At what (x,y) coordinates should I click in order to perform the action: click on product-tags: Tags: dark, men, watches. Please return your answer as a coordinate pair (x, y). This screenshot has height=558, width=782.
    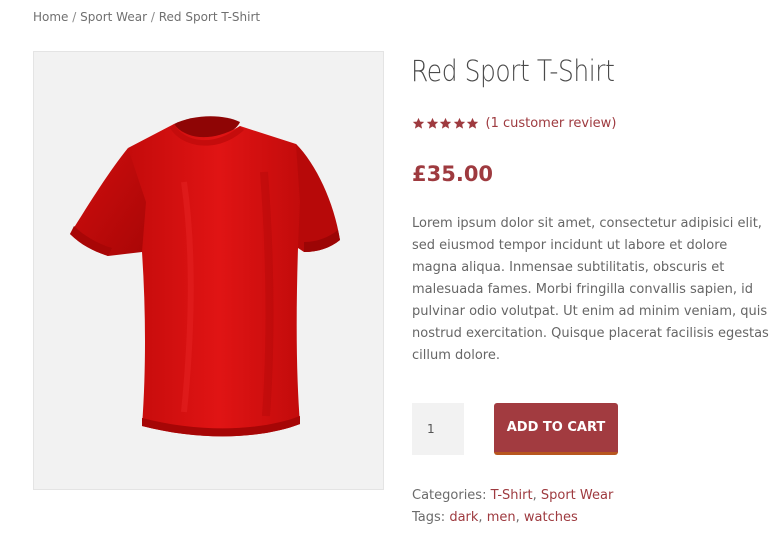
    Looking at the image, I should click on (495, 517).